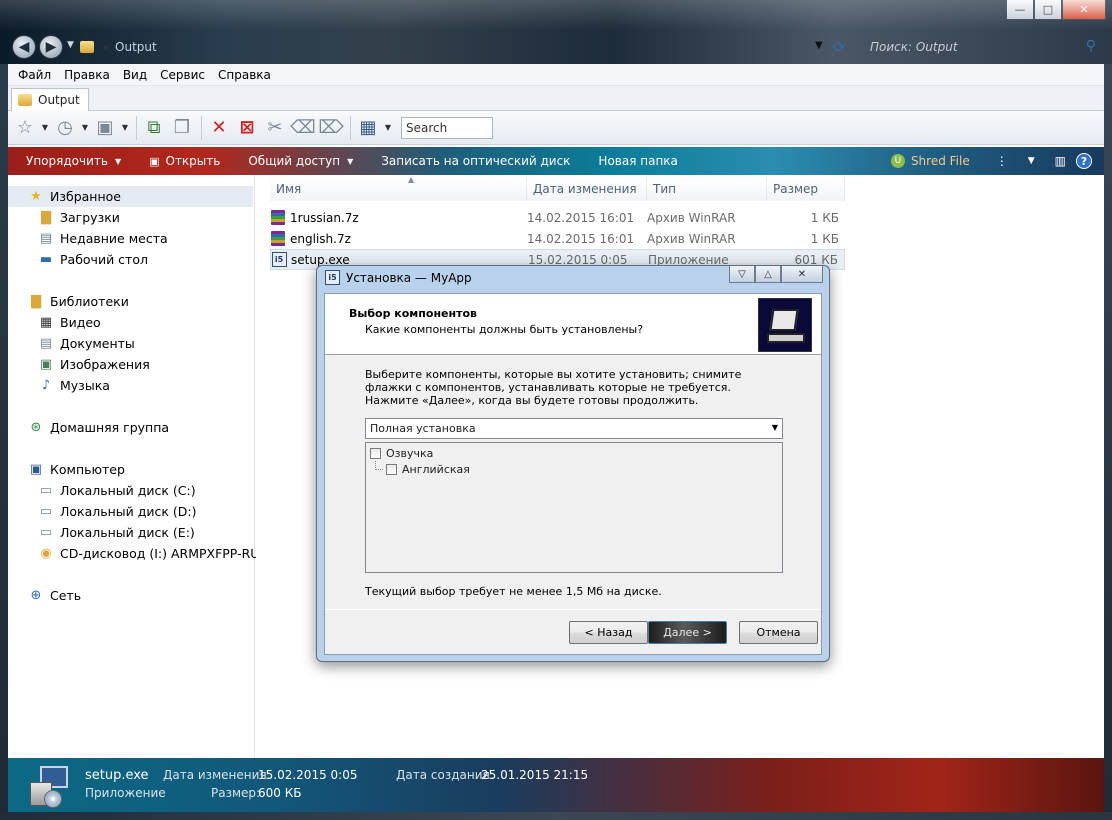 The image size is (1112, 820). I want to click on favorites-dropdown-icon: ▼, so click(45, 128).